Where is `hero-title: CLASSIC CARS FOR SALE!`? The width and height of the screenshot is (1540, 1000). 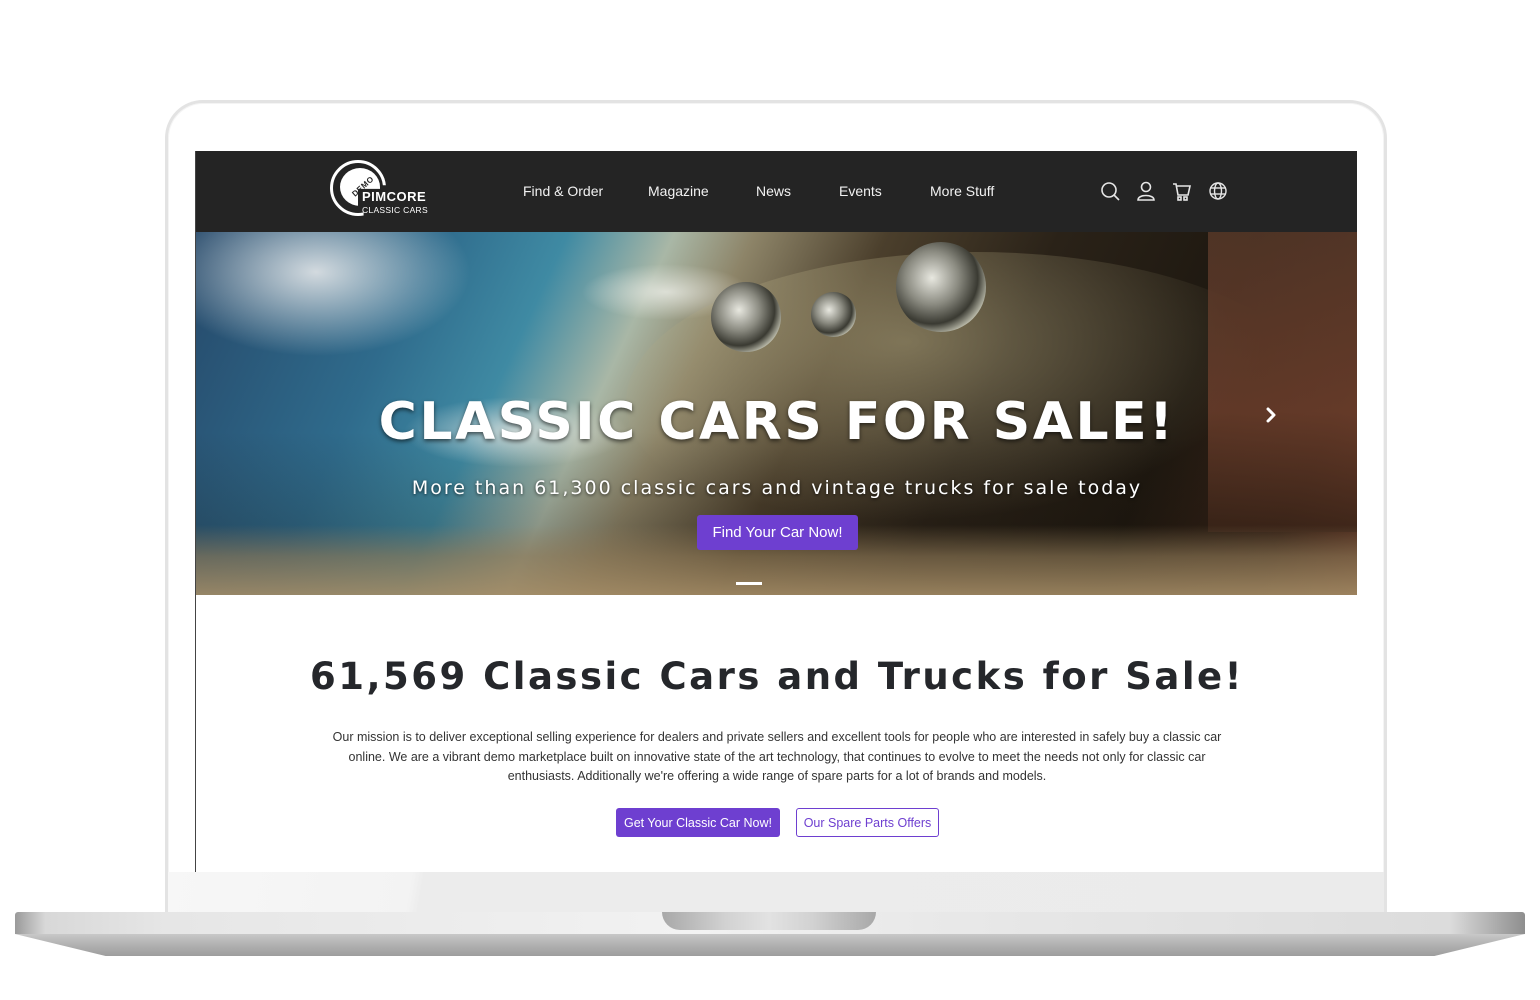 hero-title: CLASSIC CARS FOR SALE! is located at coordinates (777, 422).